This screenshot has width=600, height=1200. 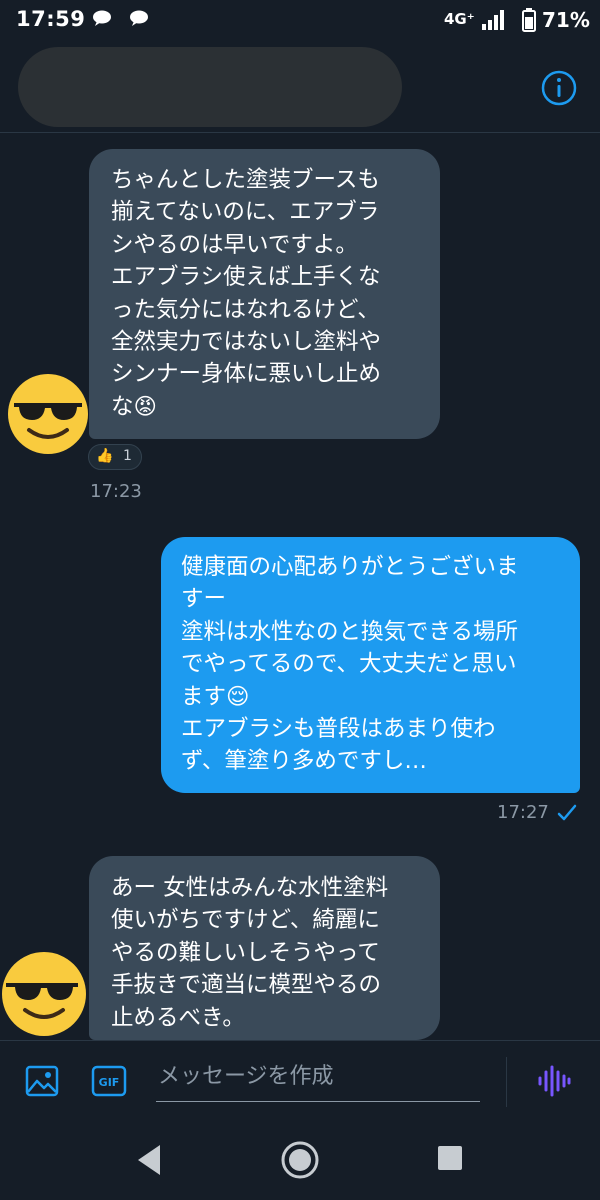 What do you see at coordinates (300, 21) in the screenshot?
I see `status-bar: 17:59 4G⁺ 71%` at bounding box center [300, 21].